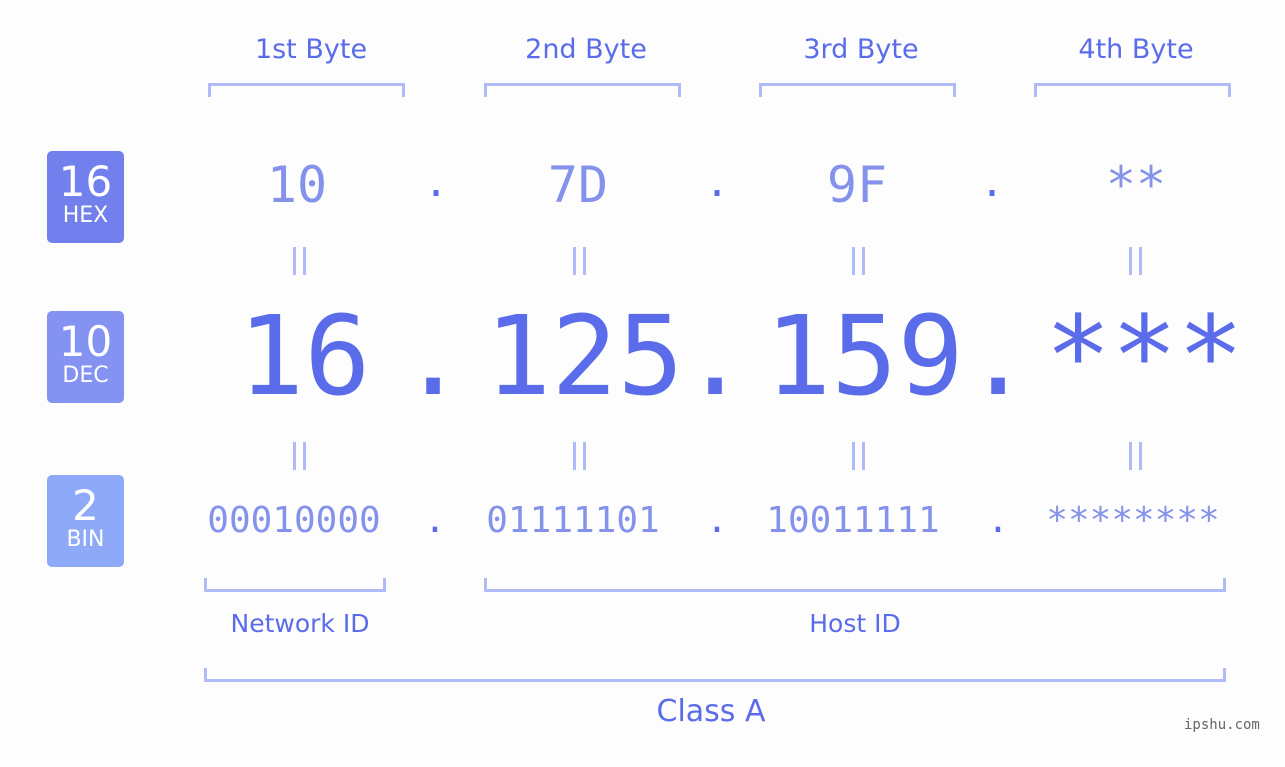 The image size is (1285, 767). I want to click on hex-byte-1: 10, so click(297, 185).